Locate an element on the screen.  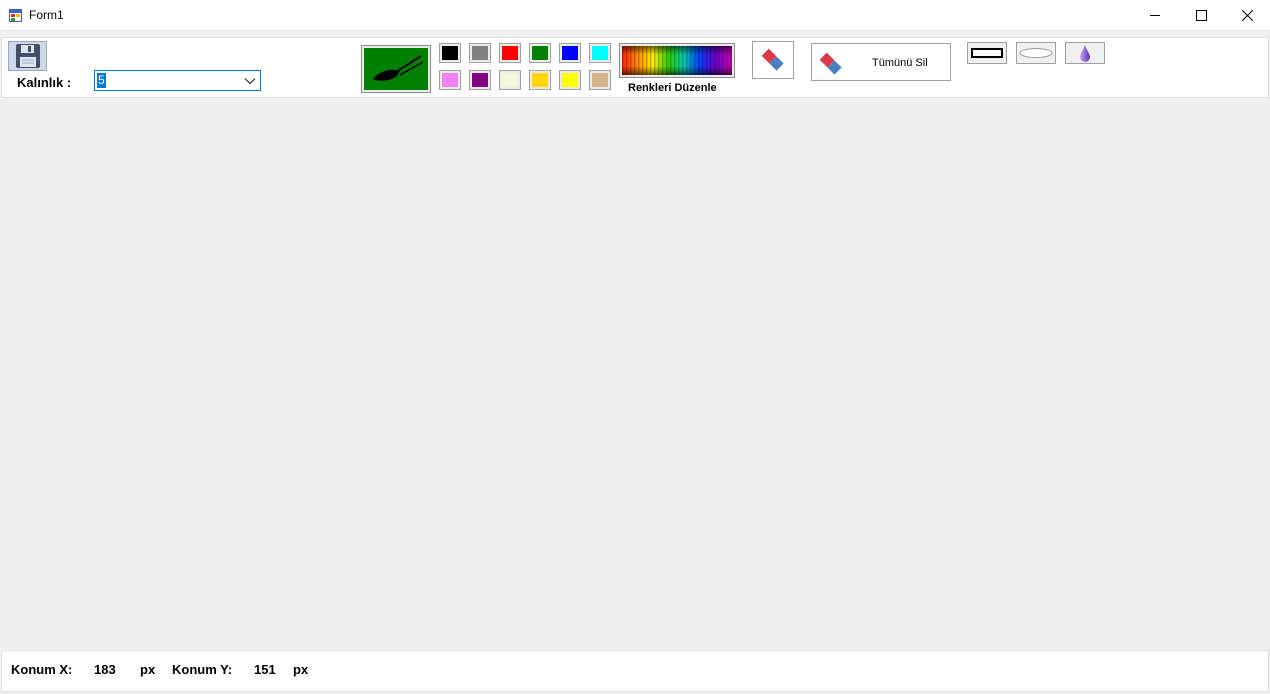
app-icon is located at coordinates (15, 15).